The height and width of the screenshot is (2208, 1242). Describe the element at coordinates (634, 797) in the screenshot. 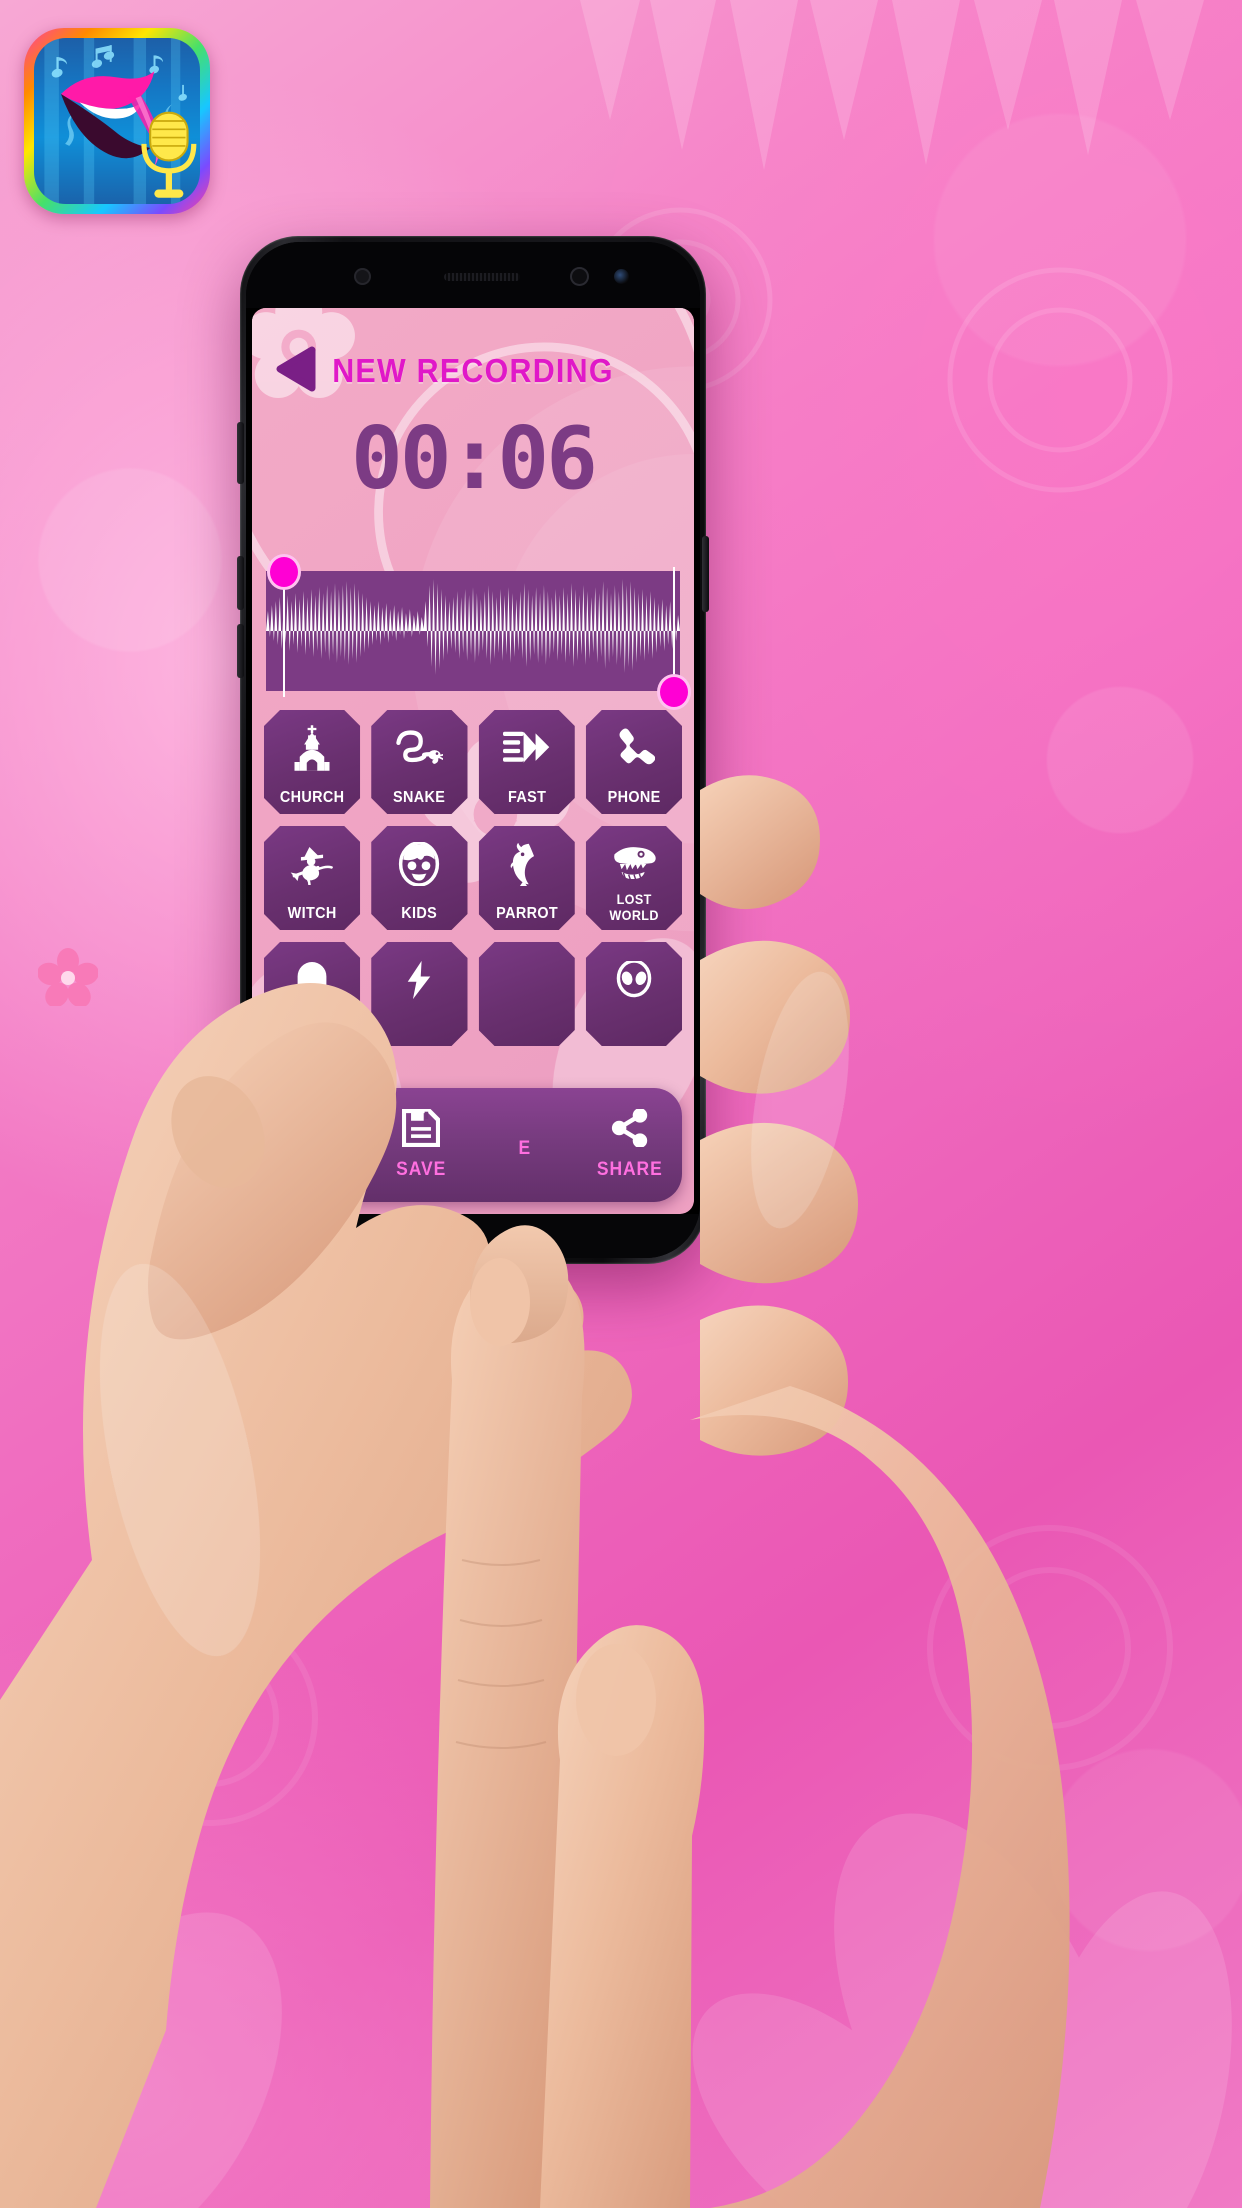

I see `effect-label: PHONE` at that location.